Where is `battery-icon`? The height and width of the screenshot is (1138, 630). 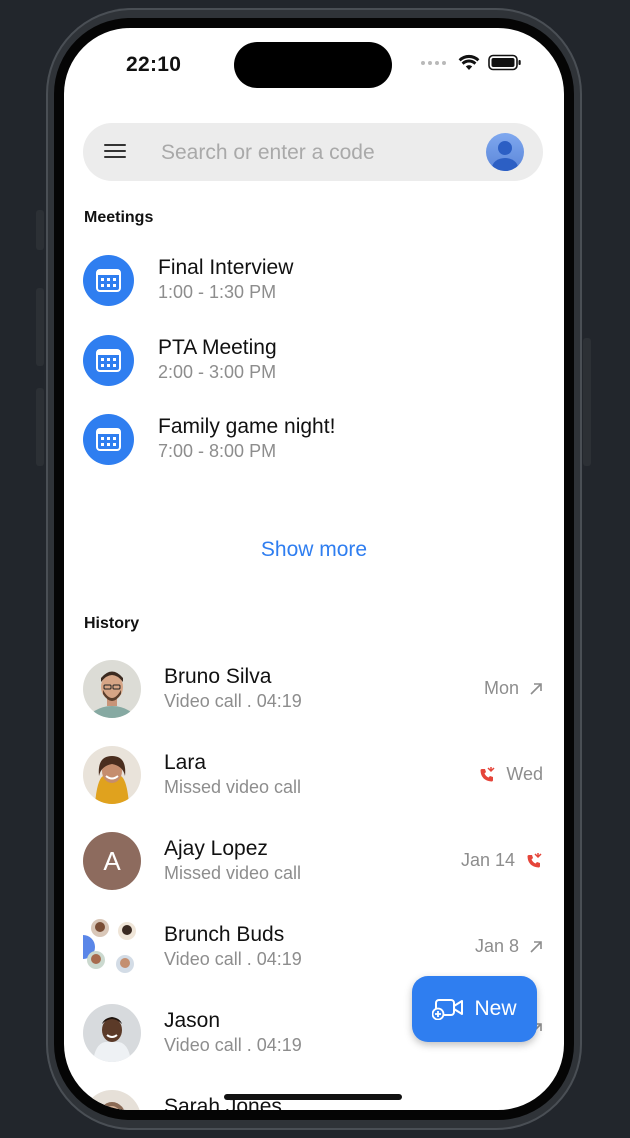 battery-icon is located at coordinates (504, 62).